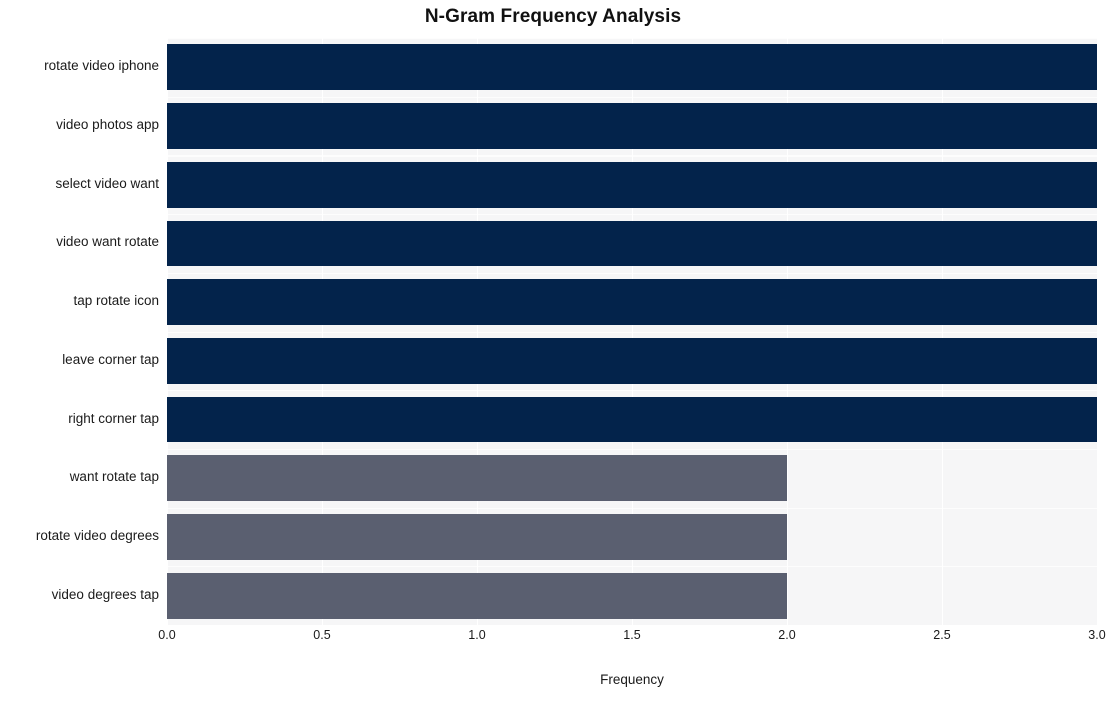  What do you see at coordinates (116, 301) in the screenshot?
I see `y-axis-tick-label: tap rotate icon` at bounding box center [116, 301].